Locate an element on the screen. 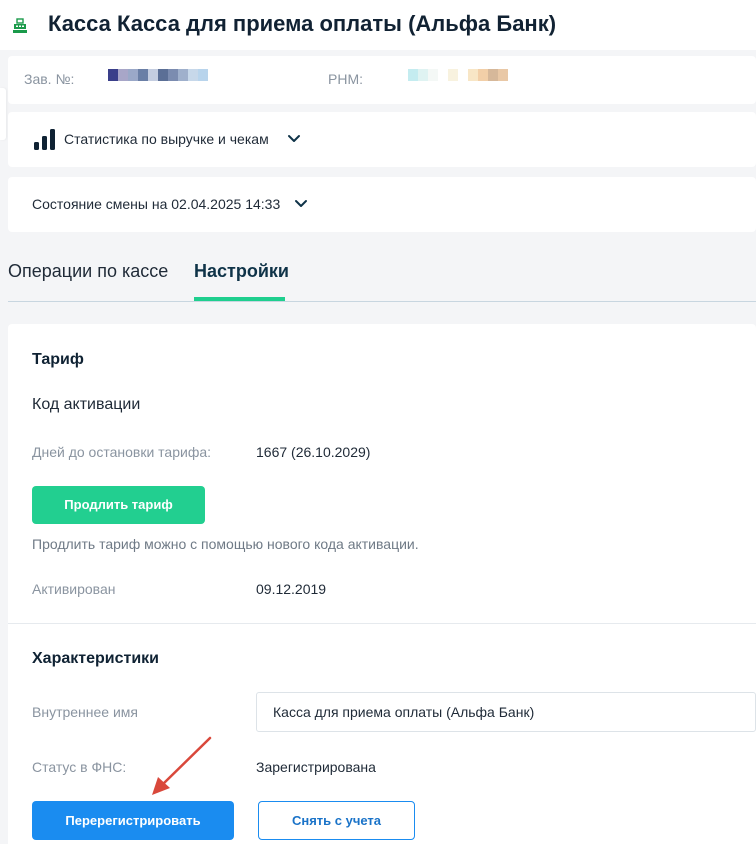 This screenshot has height=844, width=756. active-tab-indicator is located at coordinates (239, 299).